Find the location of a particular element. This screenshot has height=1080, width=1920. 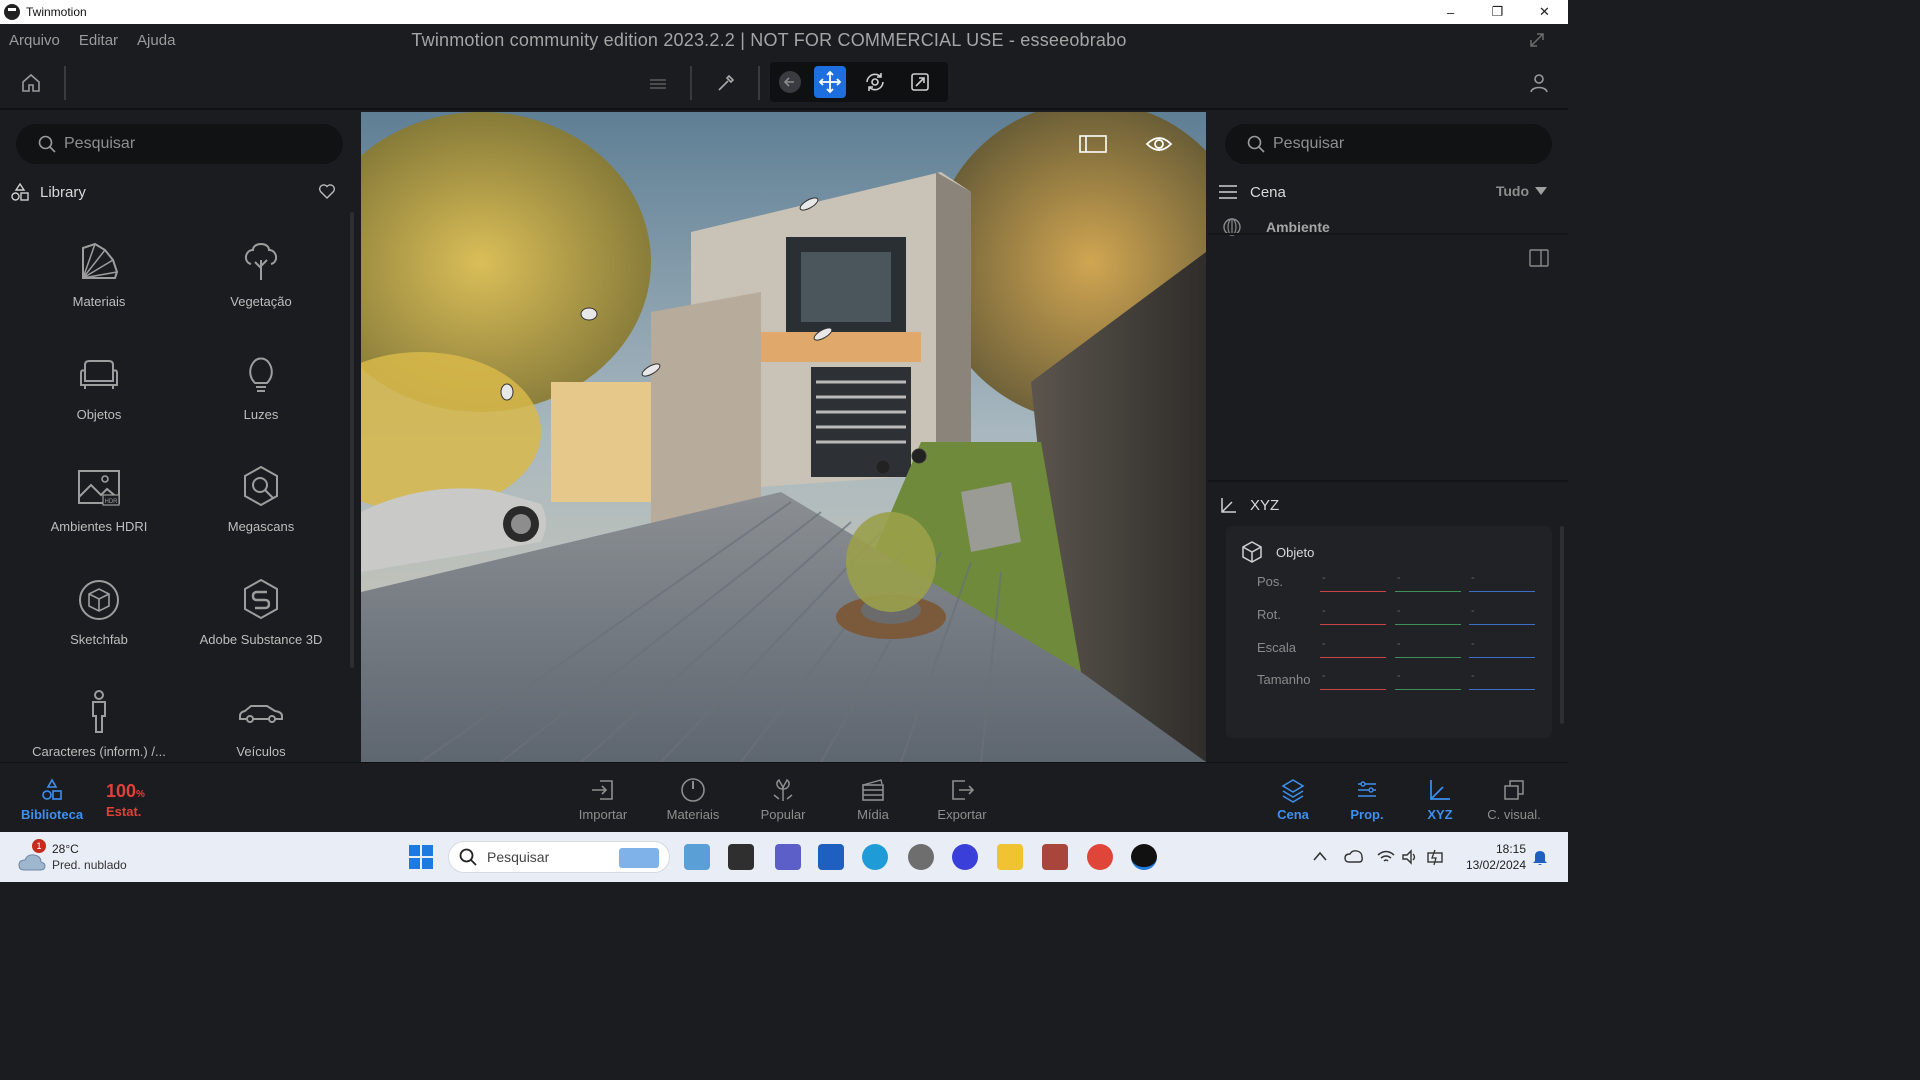

dock-importar-button: Importar is located at coordinates (603, 801).